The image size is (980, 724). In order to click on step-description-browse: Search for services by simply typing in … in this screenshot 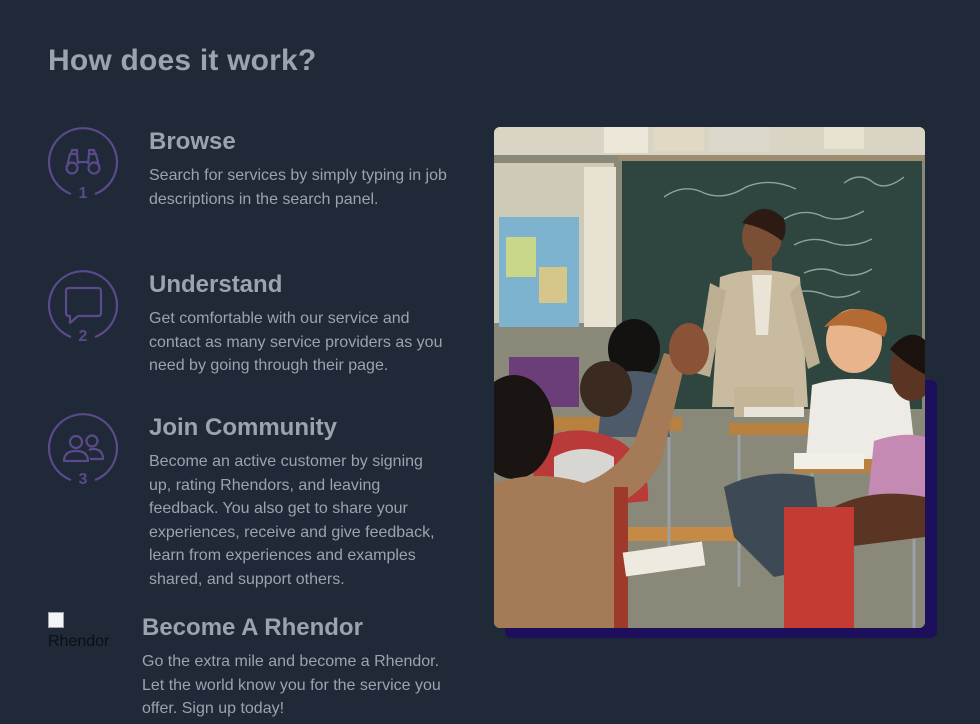, I will do `click(298, 187)`.